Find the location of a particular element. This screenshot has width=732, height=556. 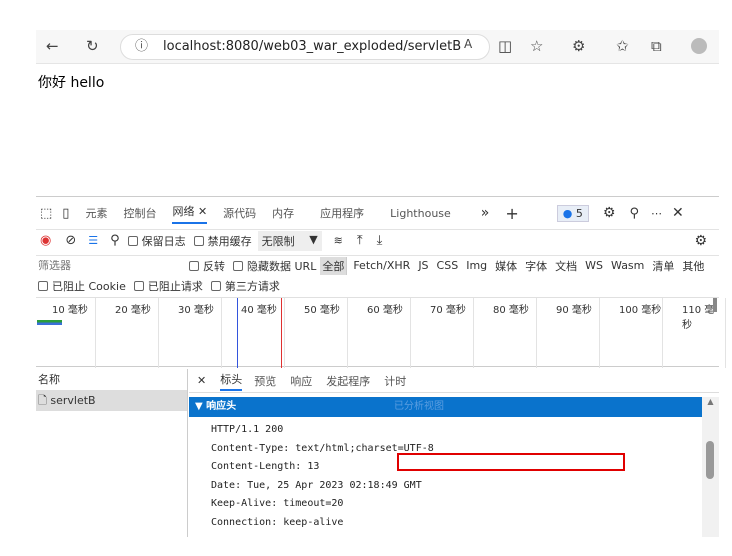

filter-input is located at coordinates (108, 265).